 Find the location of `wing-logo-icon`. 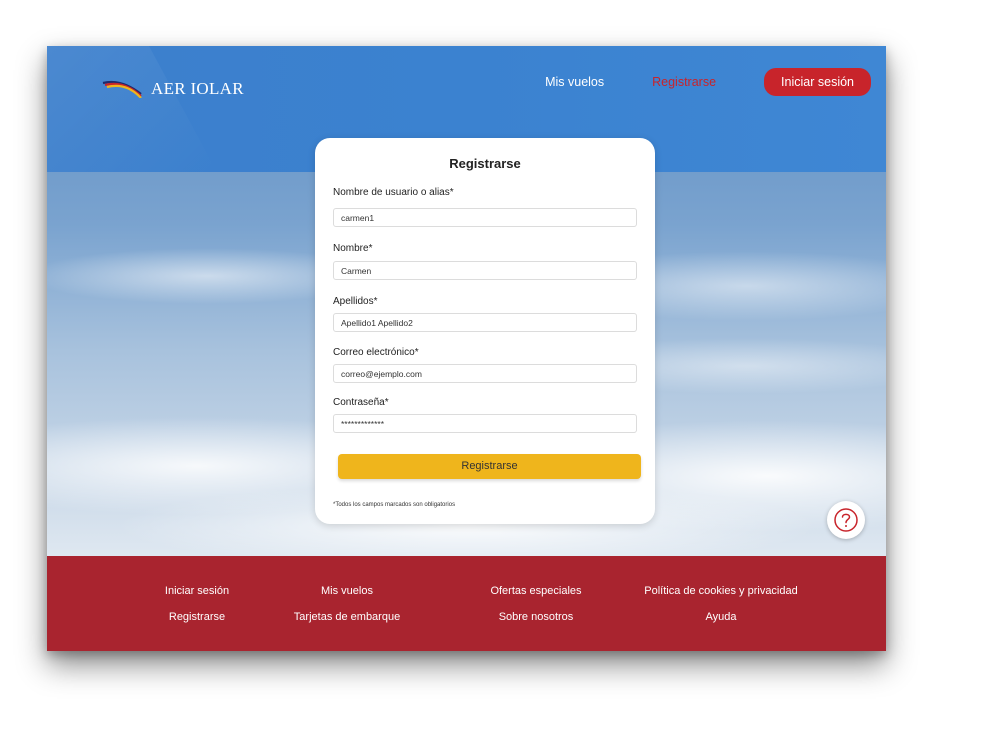

wing-logo-icon is located at coordinates (122, 89).